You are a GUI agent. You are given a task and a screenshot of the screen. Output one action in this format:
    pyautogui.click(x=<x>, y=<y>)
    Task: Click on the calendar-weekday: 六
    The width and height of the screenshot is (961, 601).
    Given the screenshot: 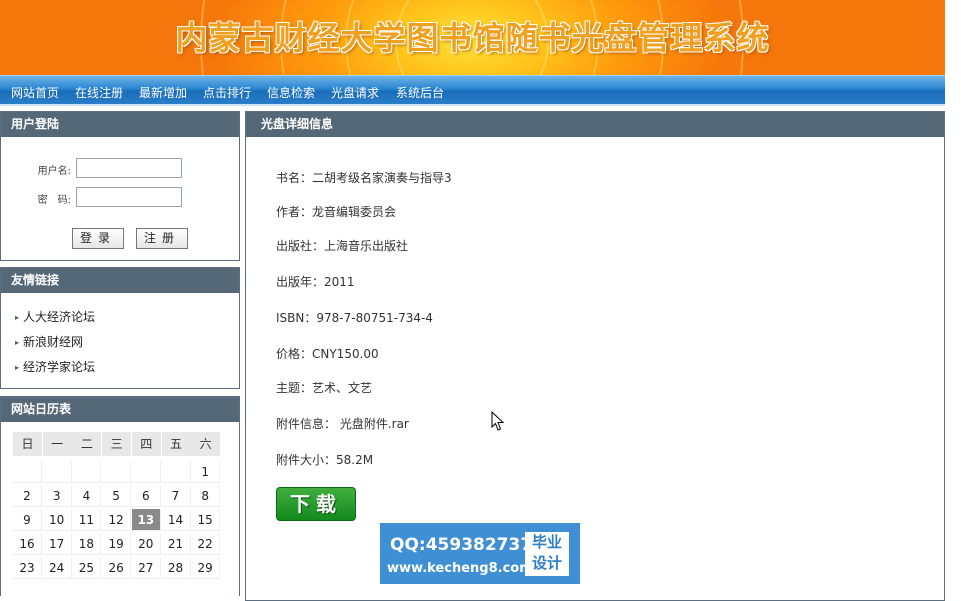 What is the action you would take?
    pyautogui.click(x=206, y=444)
    